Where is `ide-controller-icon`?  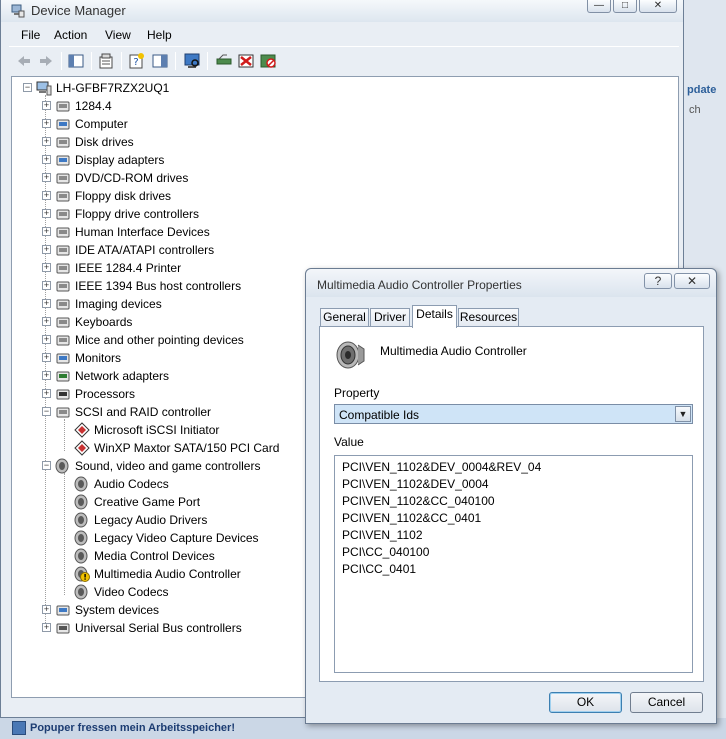
ide-controller-icon is located at coordinates (63, 250).